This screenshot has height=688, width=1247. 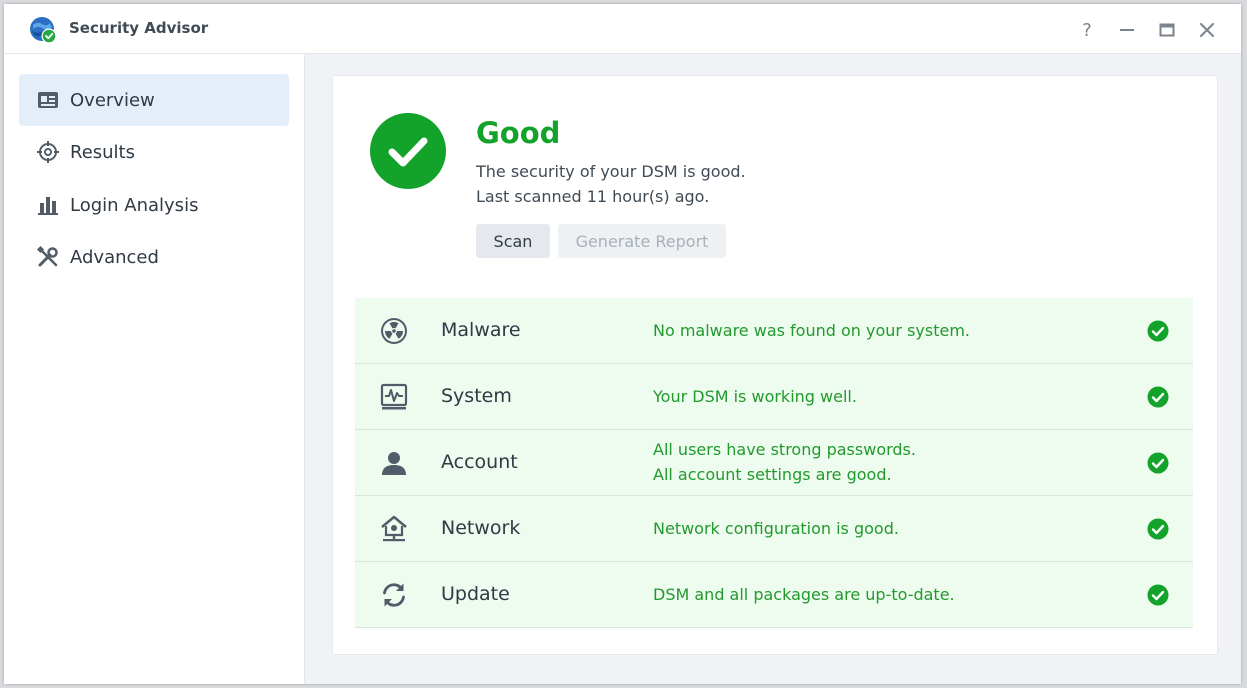 I want to click on tools-icon, so click(x=48, y=257).